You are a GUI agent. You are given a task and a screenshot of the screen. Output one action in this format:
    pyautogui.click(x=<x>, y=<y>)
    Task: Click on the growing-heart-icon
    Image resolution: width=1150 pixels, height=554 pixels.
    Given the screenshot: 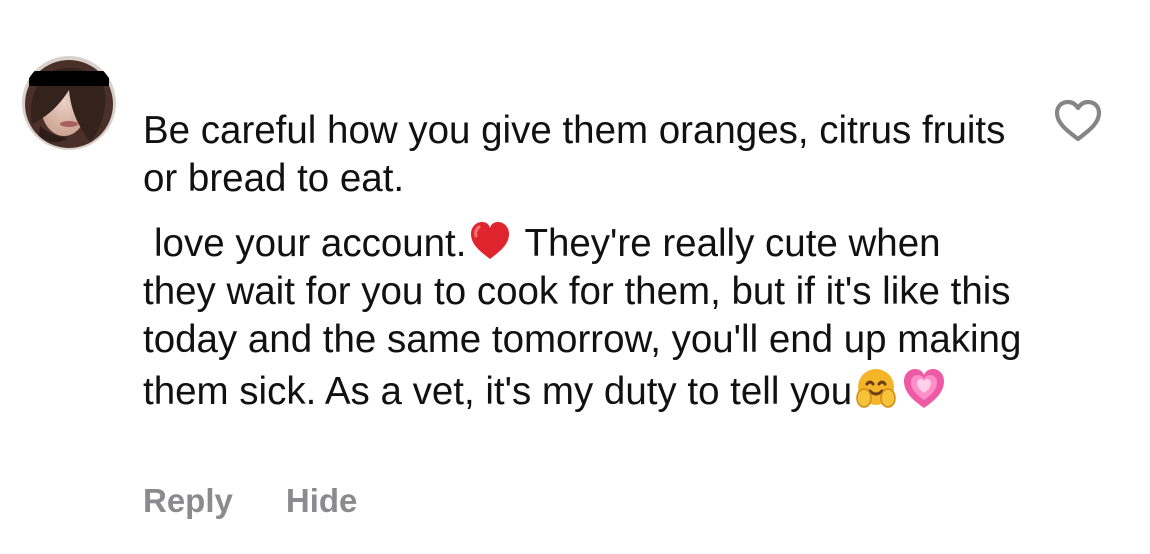 What is the action you would take?
    pyautogui.click(x=924, y=388)
    